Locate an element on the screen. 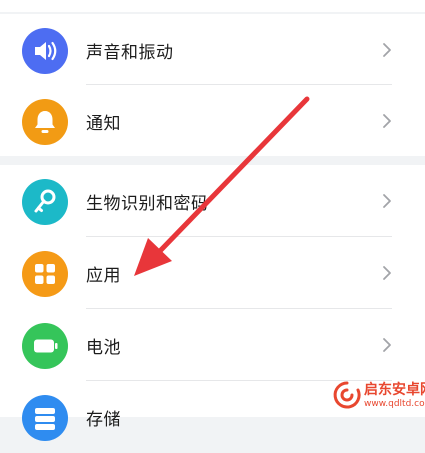 The width and height of the screenshot is (425, 453). bell-icon is located at coordinates (45, 122).